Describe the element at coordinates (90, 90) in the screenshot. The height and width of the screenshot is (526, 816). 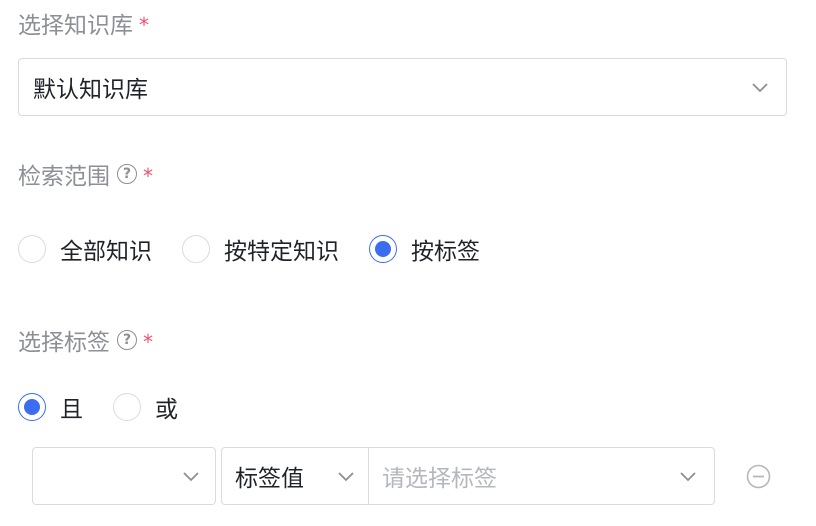
I see `kb-select-value: 默认知识库` at that location.